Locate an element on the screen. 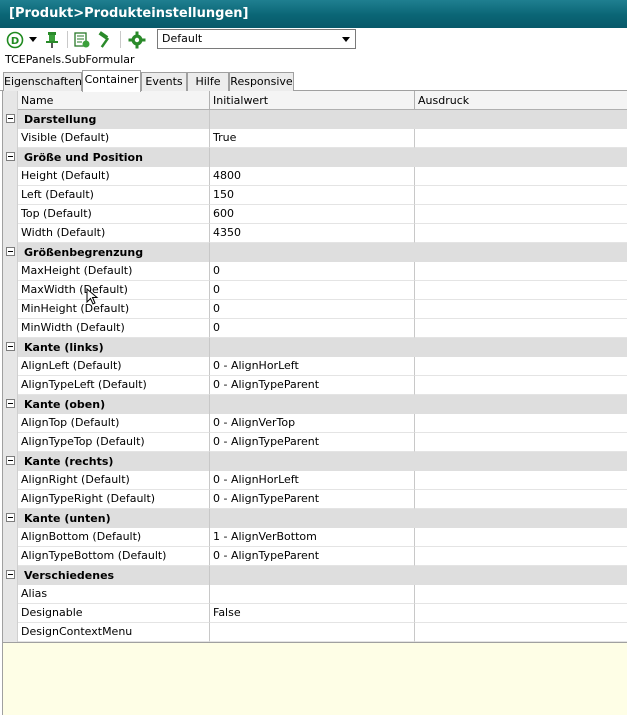 The image size is (627, 715). property-initialwert: False is located at coordinates (312, 613).